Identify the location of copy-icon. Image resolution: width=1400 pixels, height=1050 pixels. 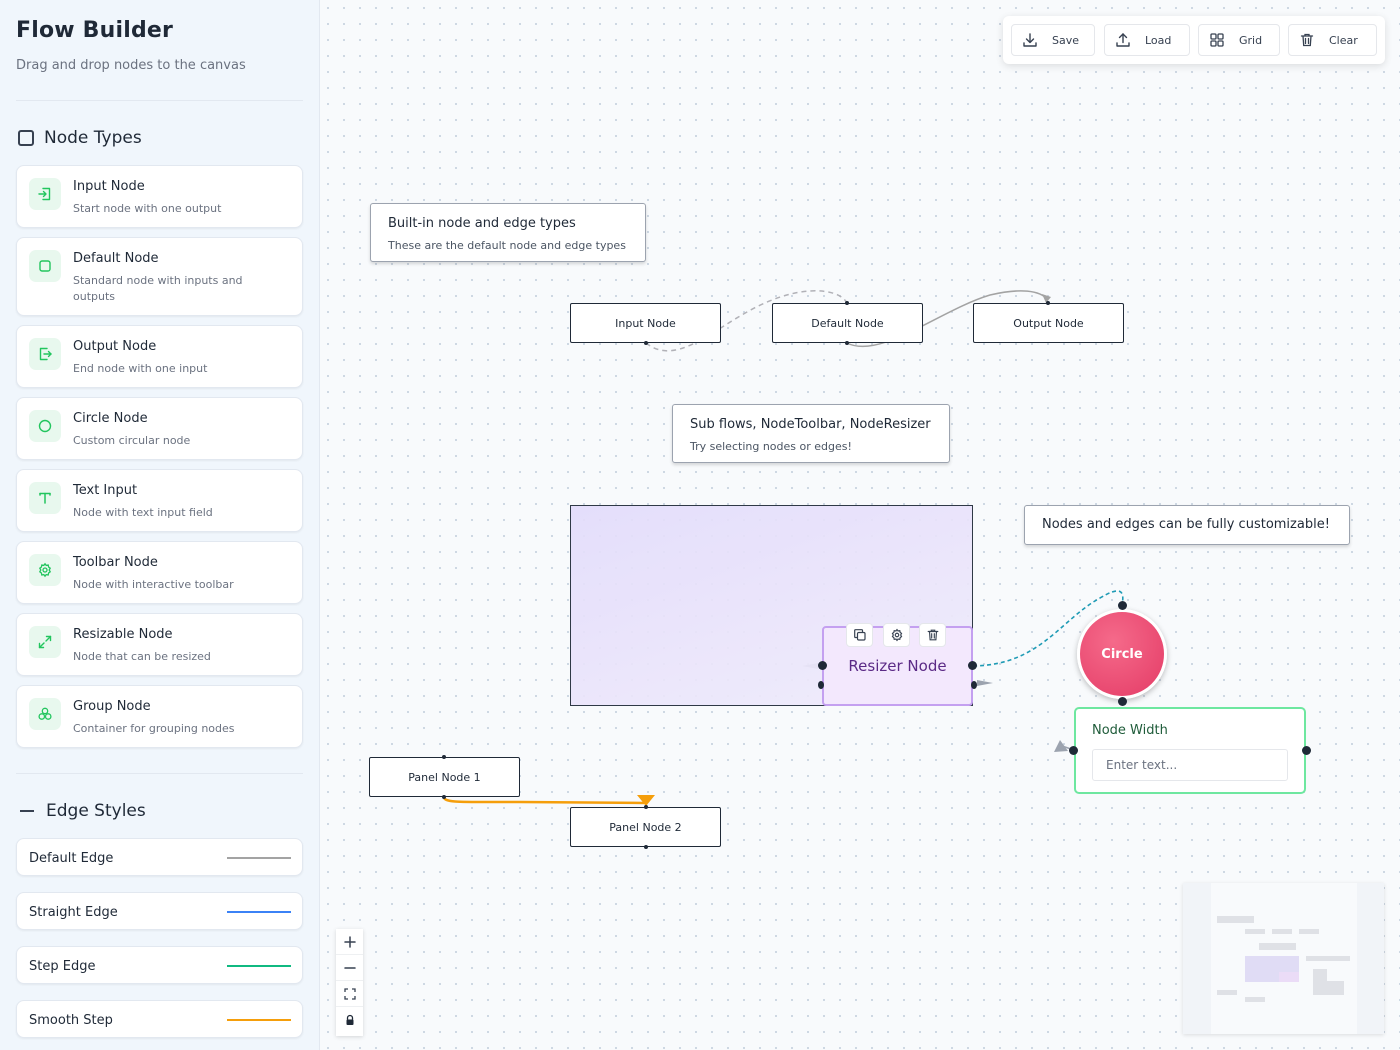
(859, 635).